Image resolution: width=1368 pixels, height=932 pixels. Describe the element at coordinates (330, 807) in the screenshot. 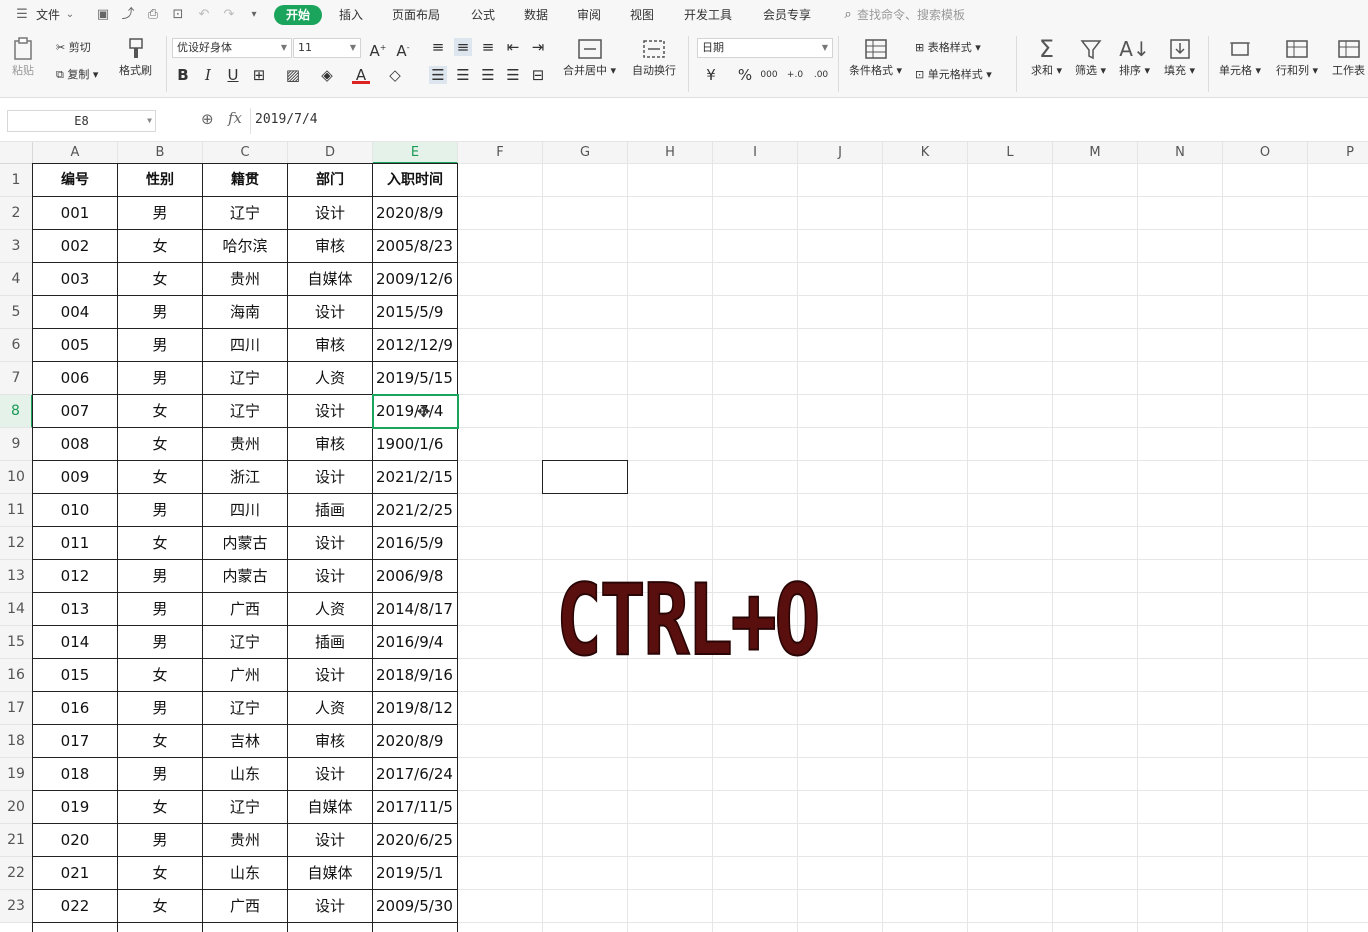

I see `cell-d20: 自媒体` at that location.